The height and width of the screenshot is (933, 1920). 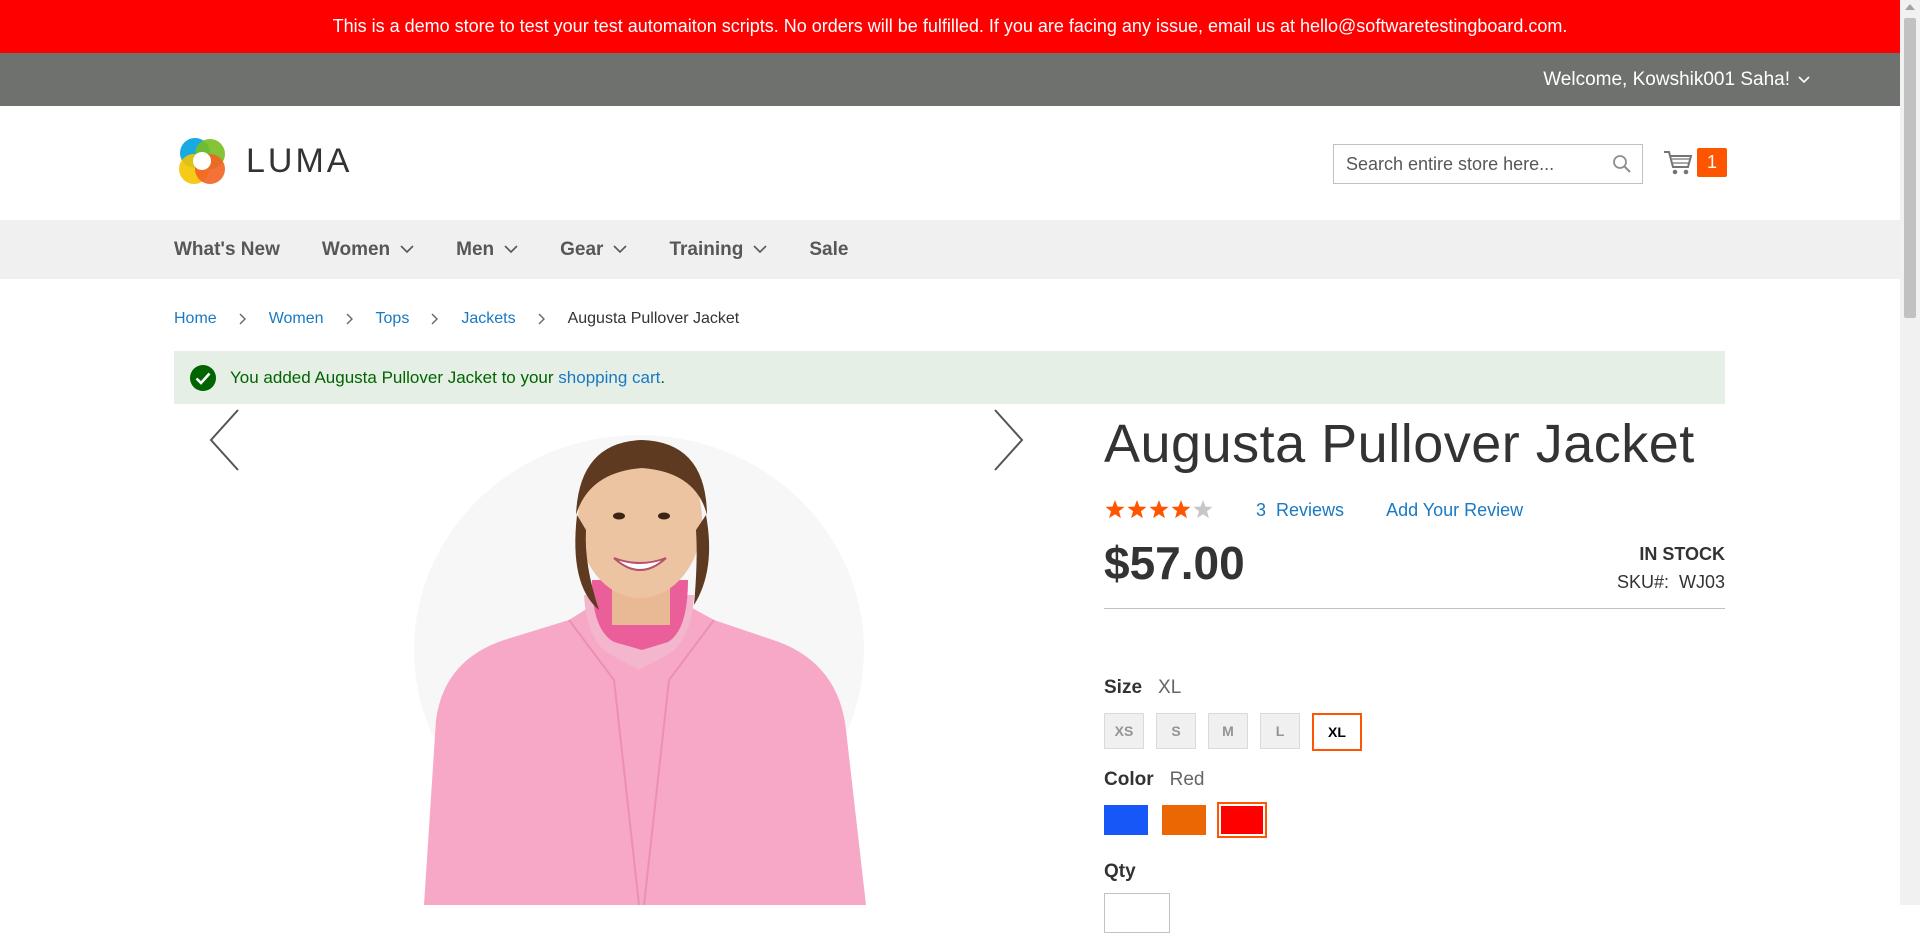 I want to click on nav-item-sale: Sale, so click(x=828, y=250).